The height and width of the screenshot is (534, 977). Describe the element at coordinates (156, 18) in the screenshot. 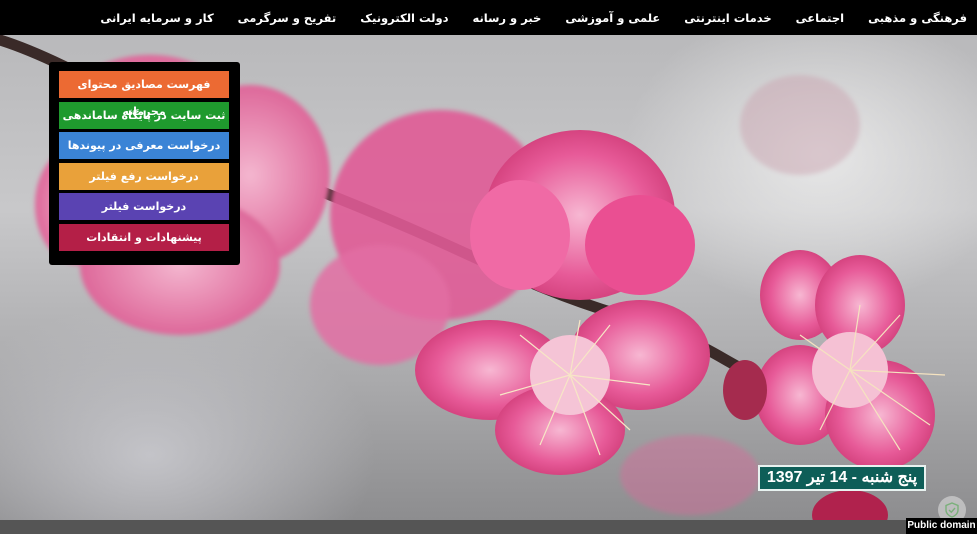

I see `nav-item-iranian-business: کار و سرمایه ایرانی` at that location.